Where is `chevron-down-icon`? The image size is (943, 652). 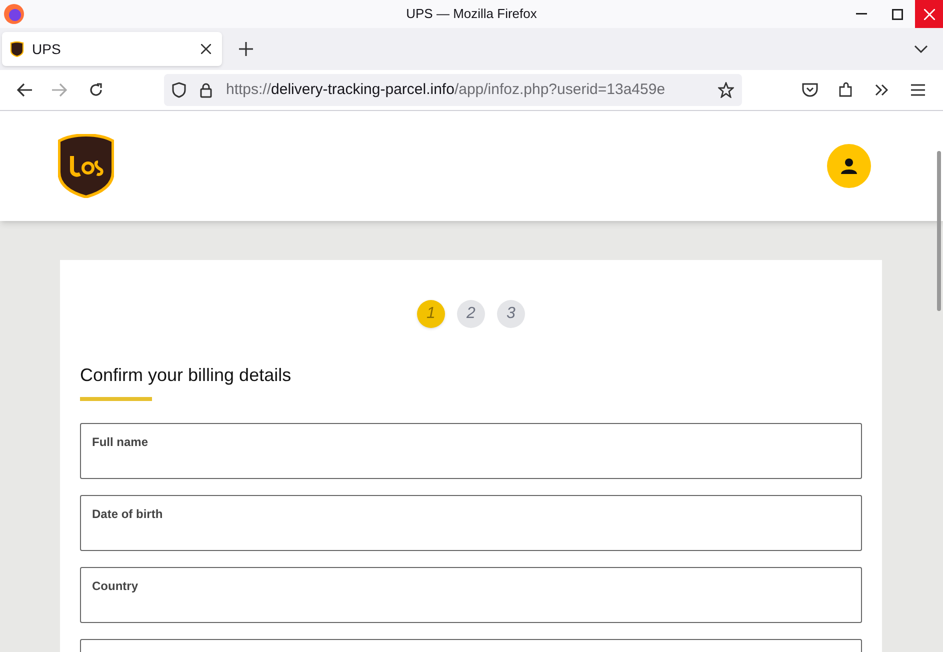 chevron-down-icon is located at coordinates (921, 49).